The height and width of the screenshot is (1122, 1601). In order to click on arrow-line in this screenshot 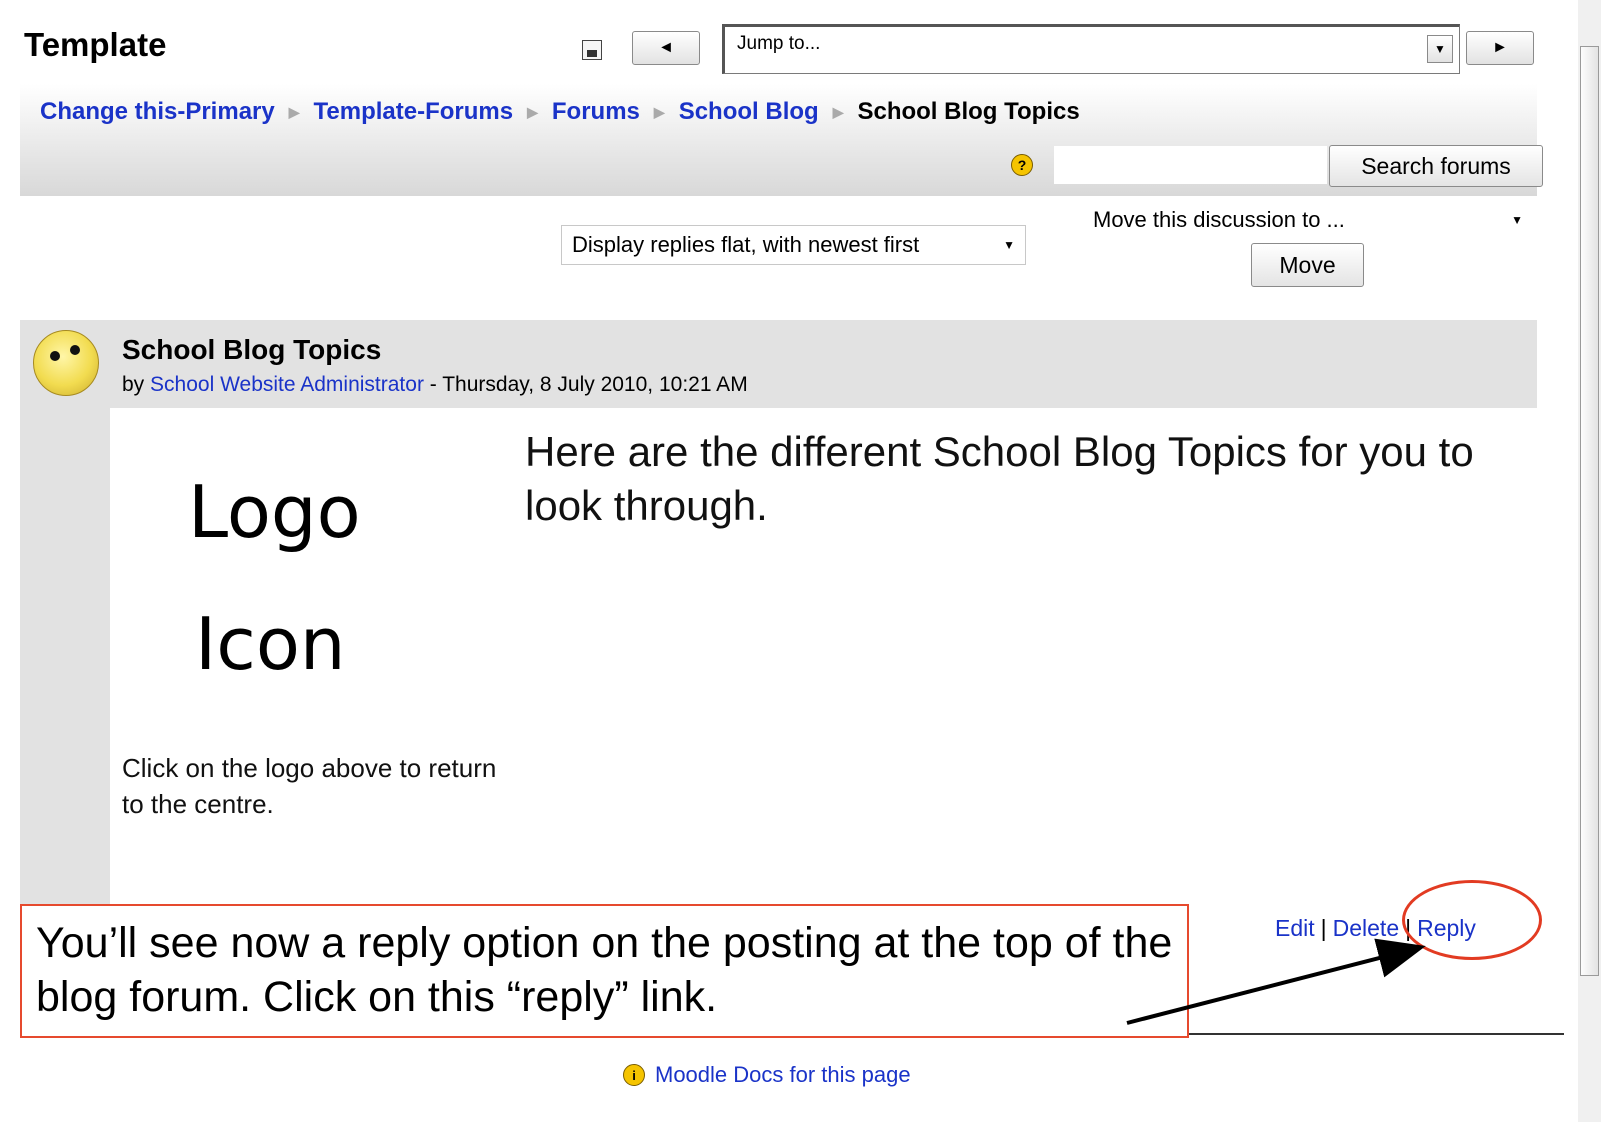, I will do `click(1276, 981)`.